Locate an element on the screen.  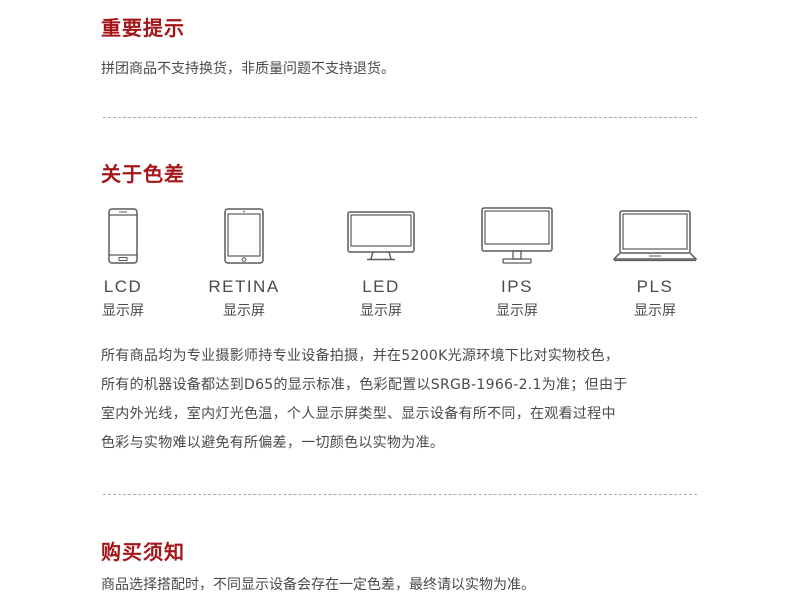
device-ips: IPS 显示屏 is located at coordinates (517, 262).